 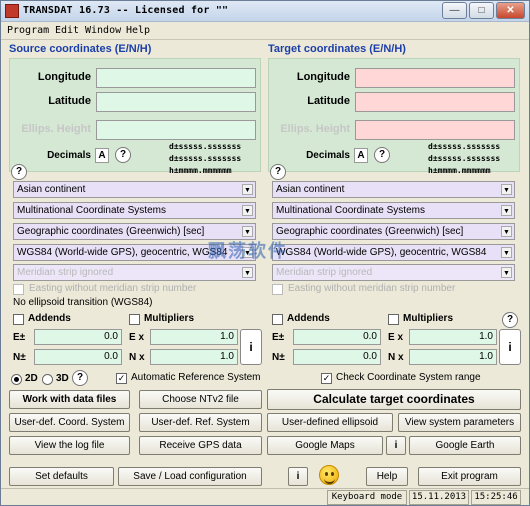 I want to click on source-longitude-label: Longitude, so click(x=64, y=77).